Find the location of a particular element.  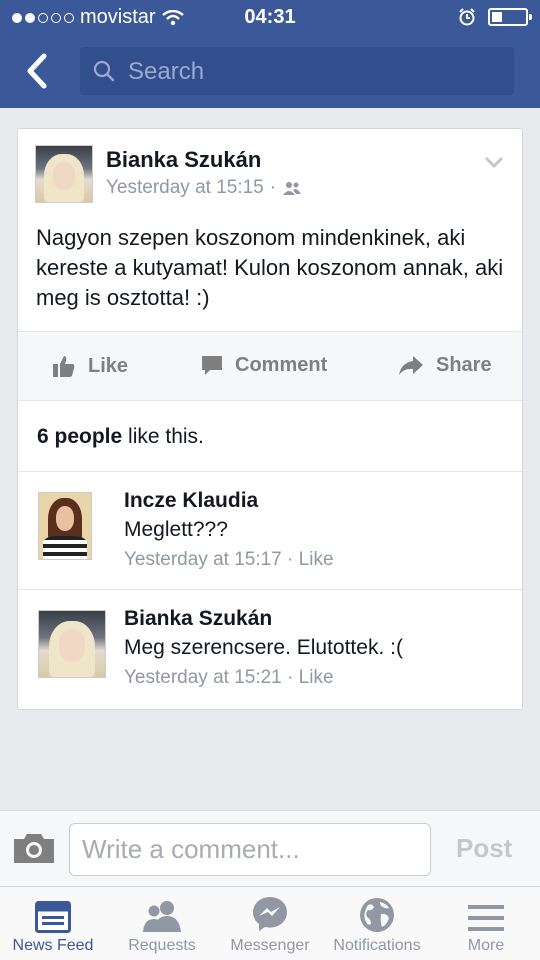

tab-notifications: Notifications is located at coordinates (377, 923).